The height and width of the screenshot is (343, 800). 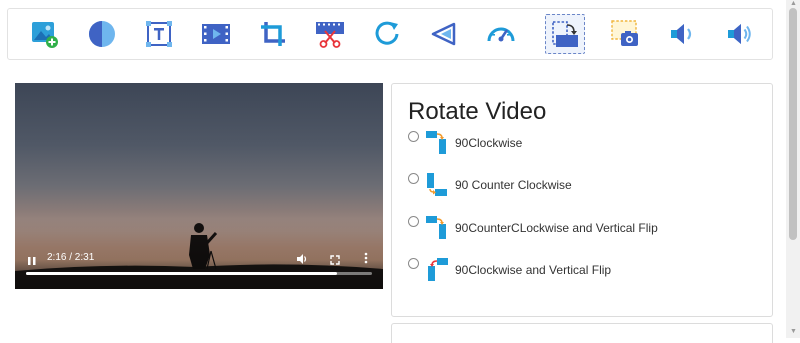 I want to click on secondary-panel, so click(x=582, y=333).